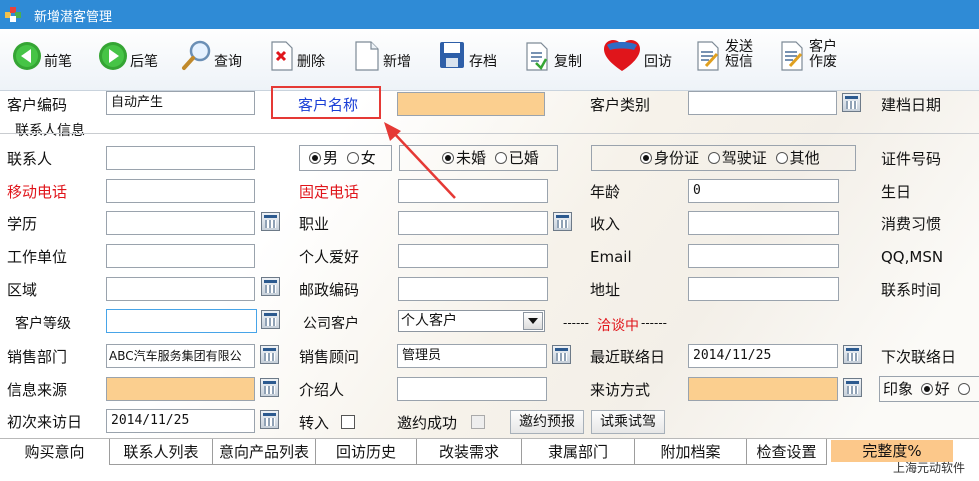 The image size is (979, 481). Describe the element at coordinates (264, 452) in the screenshot. I see `tab-product-list: 意向产品列表` at that location.